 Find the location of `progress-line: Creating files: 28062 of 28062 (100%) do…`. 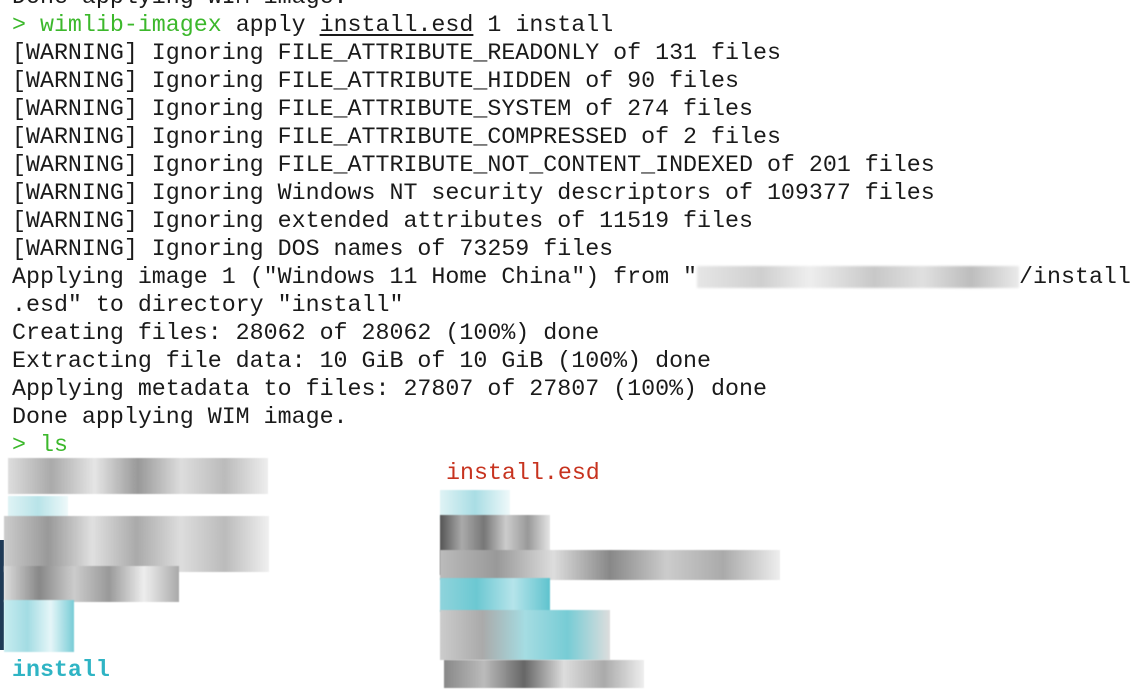

progress-line: Creating files: 28062 of 28062 (100%) do… is located at coordinates (306, 333).